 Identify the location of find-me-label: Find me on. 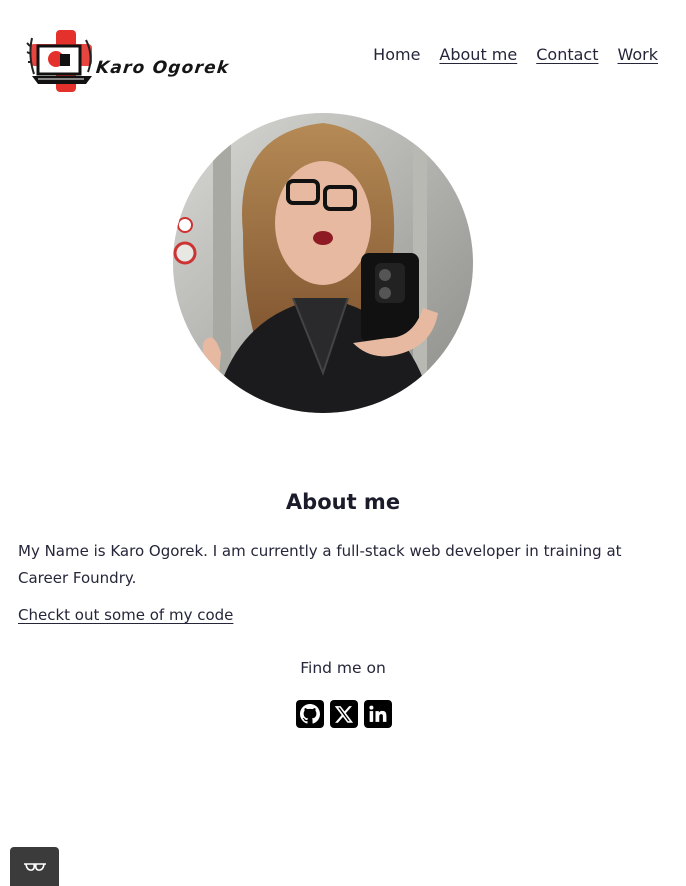
(343, 668).